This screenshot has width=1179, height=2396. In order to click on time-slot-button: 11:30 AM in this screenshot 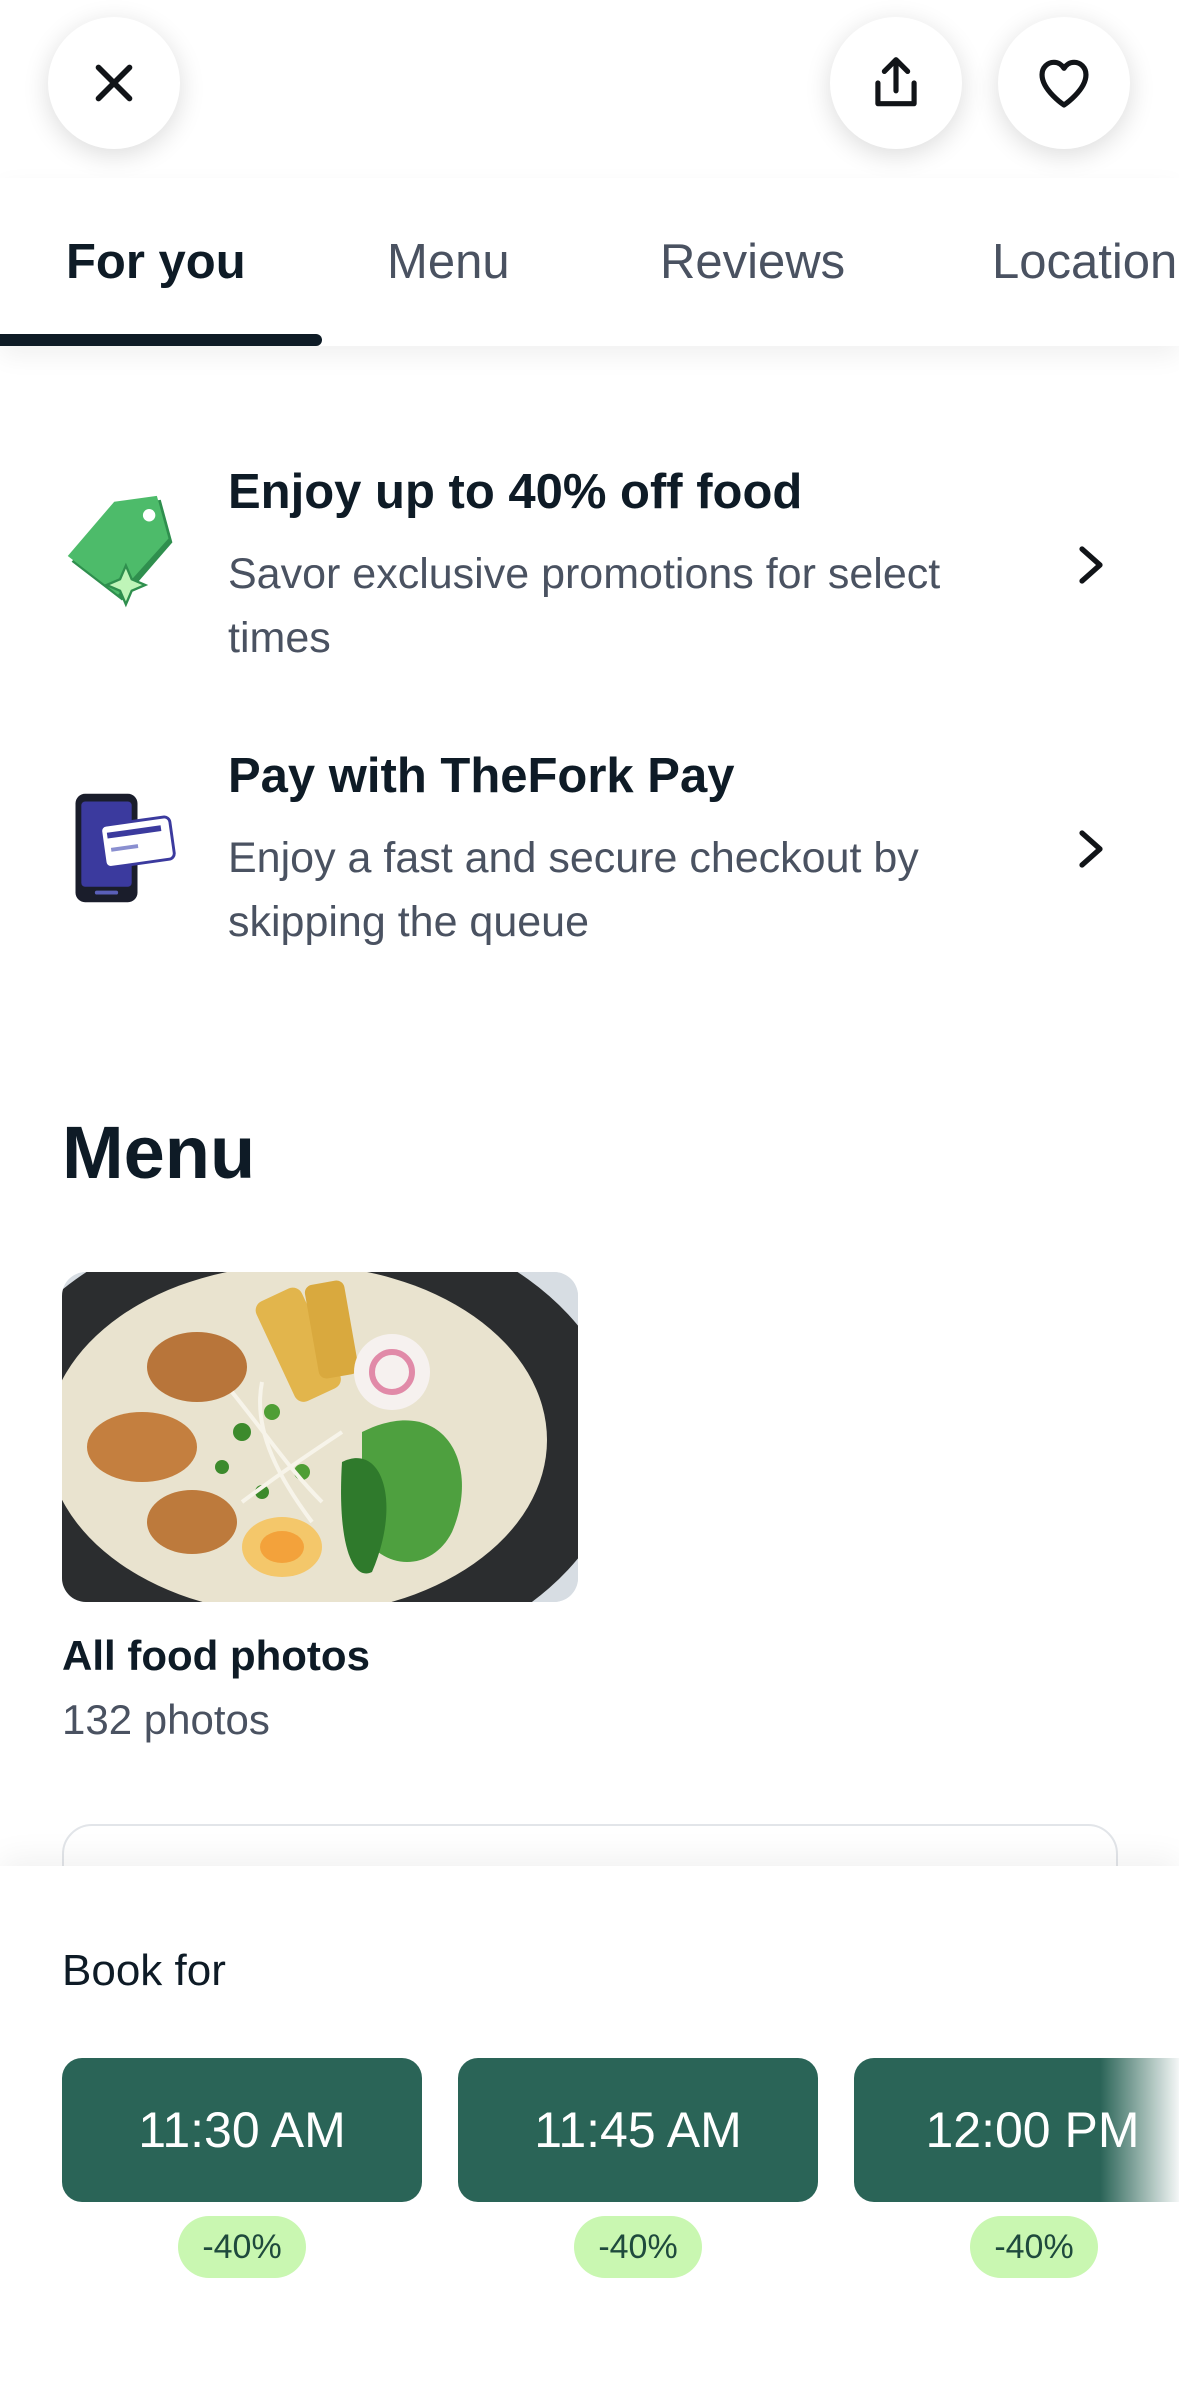, I will do `click(242, 2130)`.